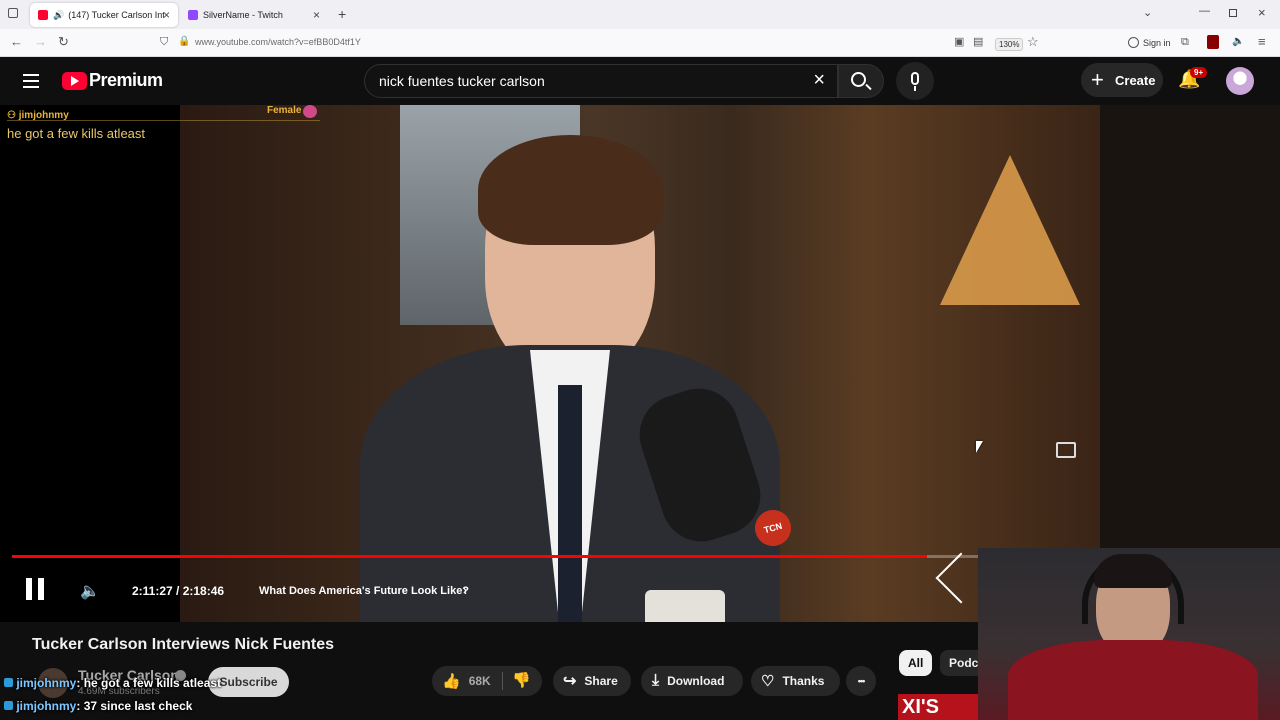 This screenshot has height=720, width=1280. What do you see at coordinates (685, 606) in the screenshot?
I see `coffee-mug` at bounding box center [685, 606].